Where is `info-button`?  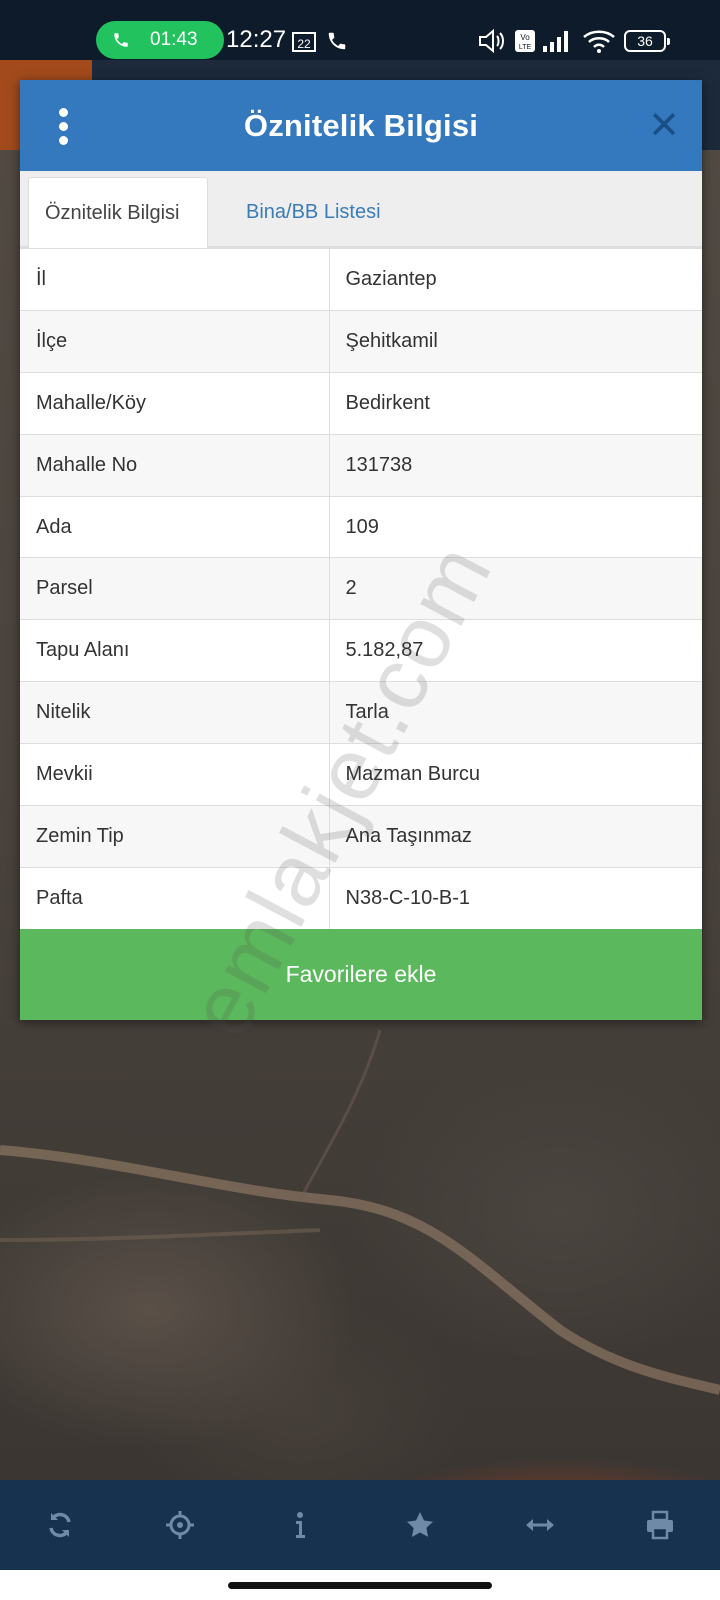 info-button is located at coordinates (300, 1525).